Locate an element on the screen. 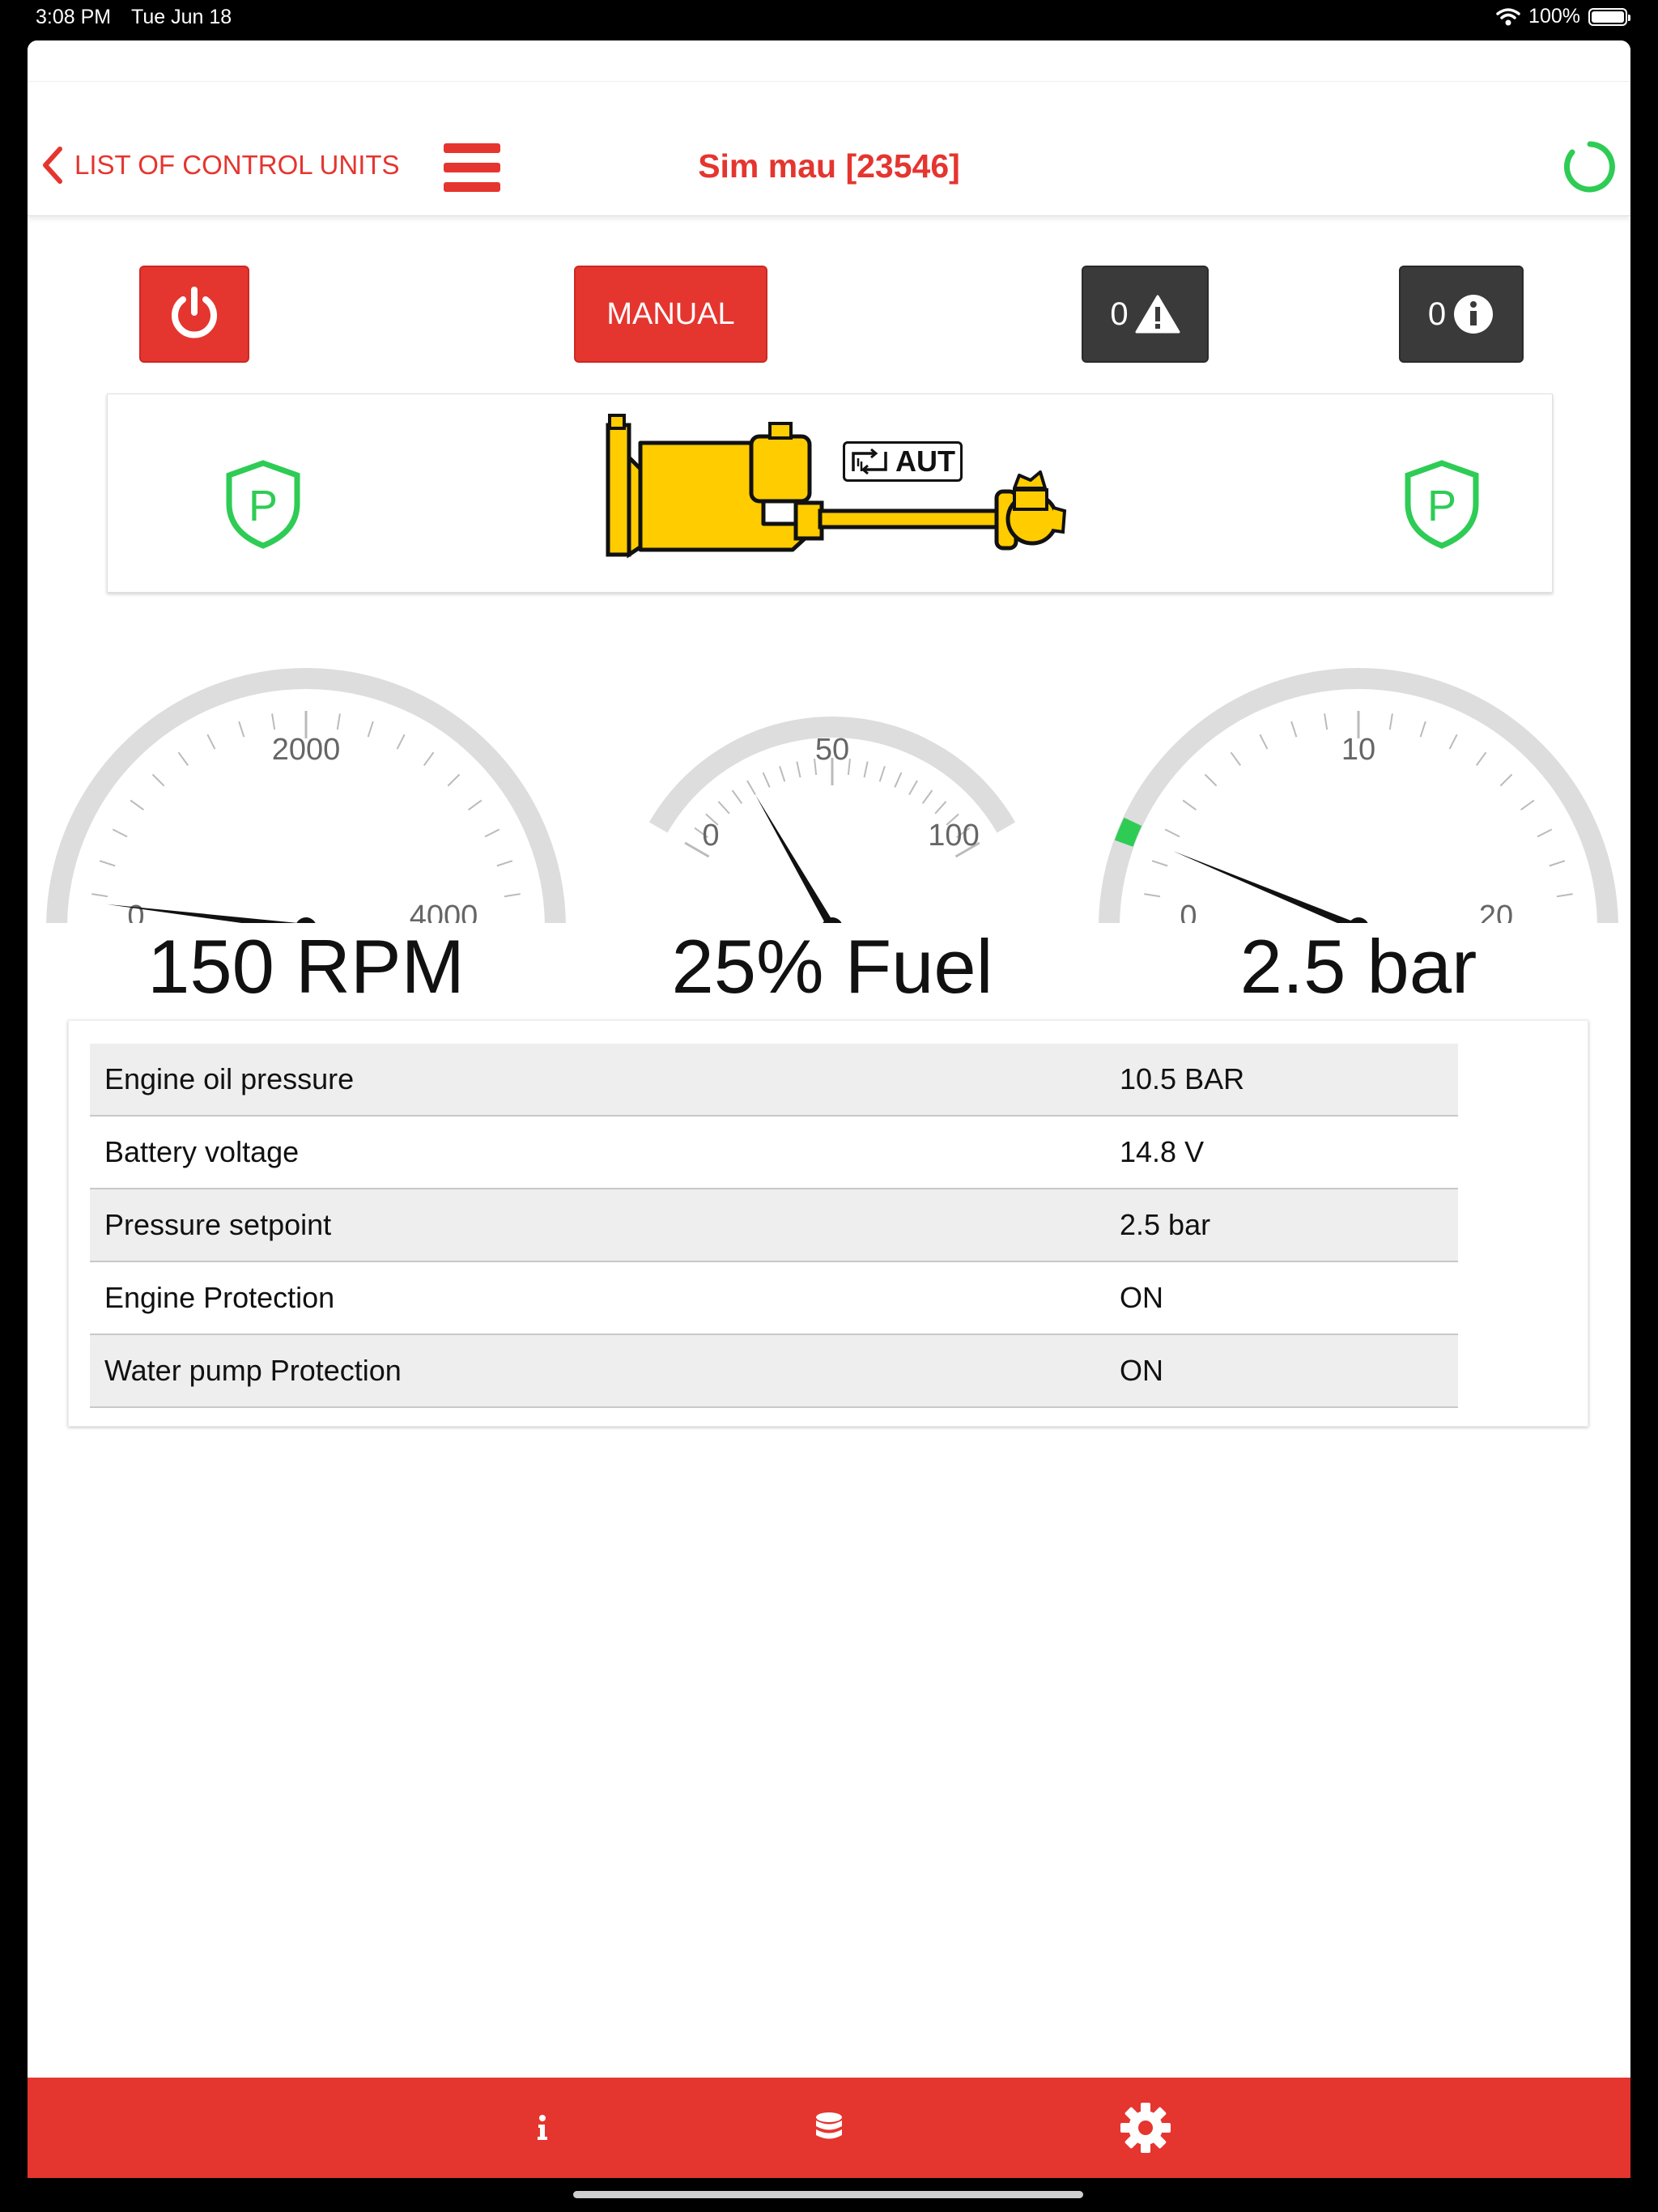  engine-protection-label: P is located at coordinates (263, 506).